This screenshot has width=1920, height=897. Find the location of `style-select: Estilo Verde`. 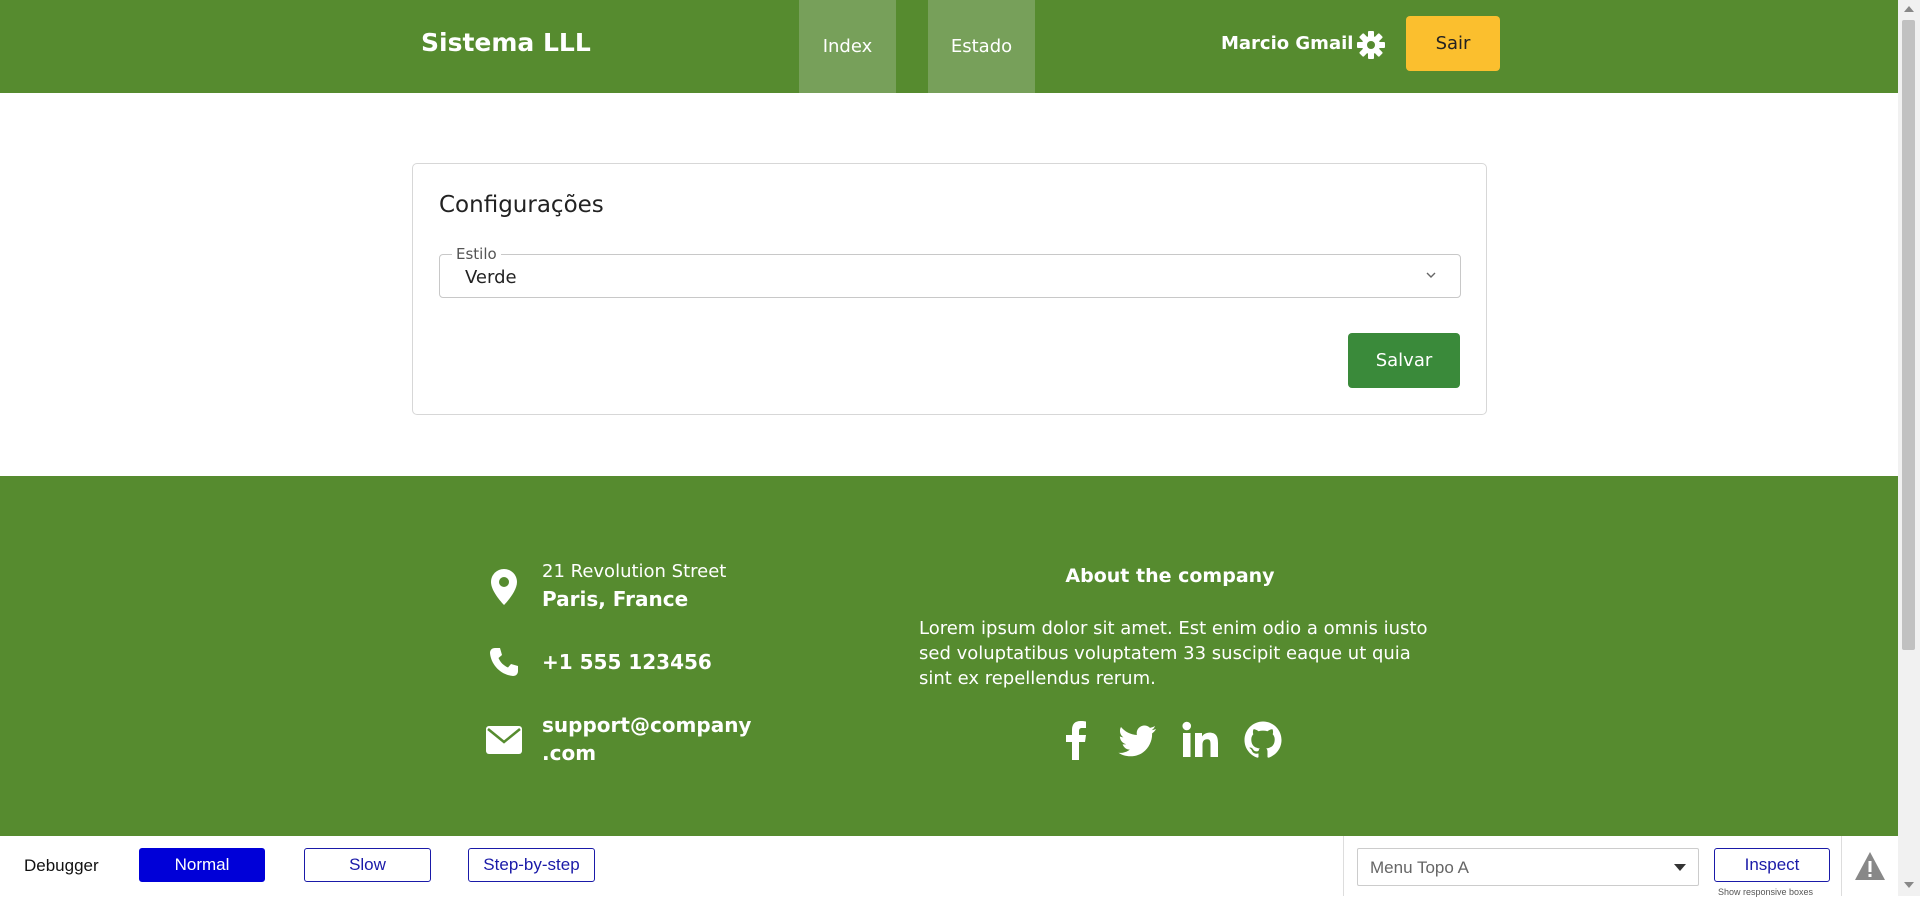

style-select: Estilo Verde is located at coordinates (950, 271).